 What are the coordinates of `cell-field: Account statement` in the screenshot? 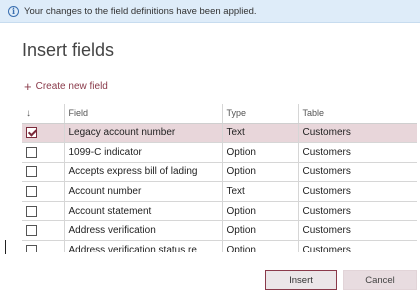 It's located at (142, 211).